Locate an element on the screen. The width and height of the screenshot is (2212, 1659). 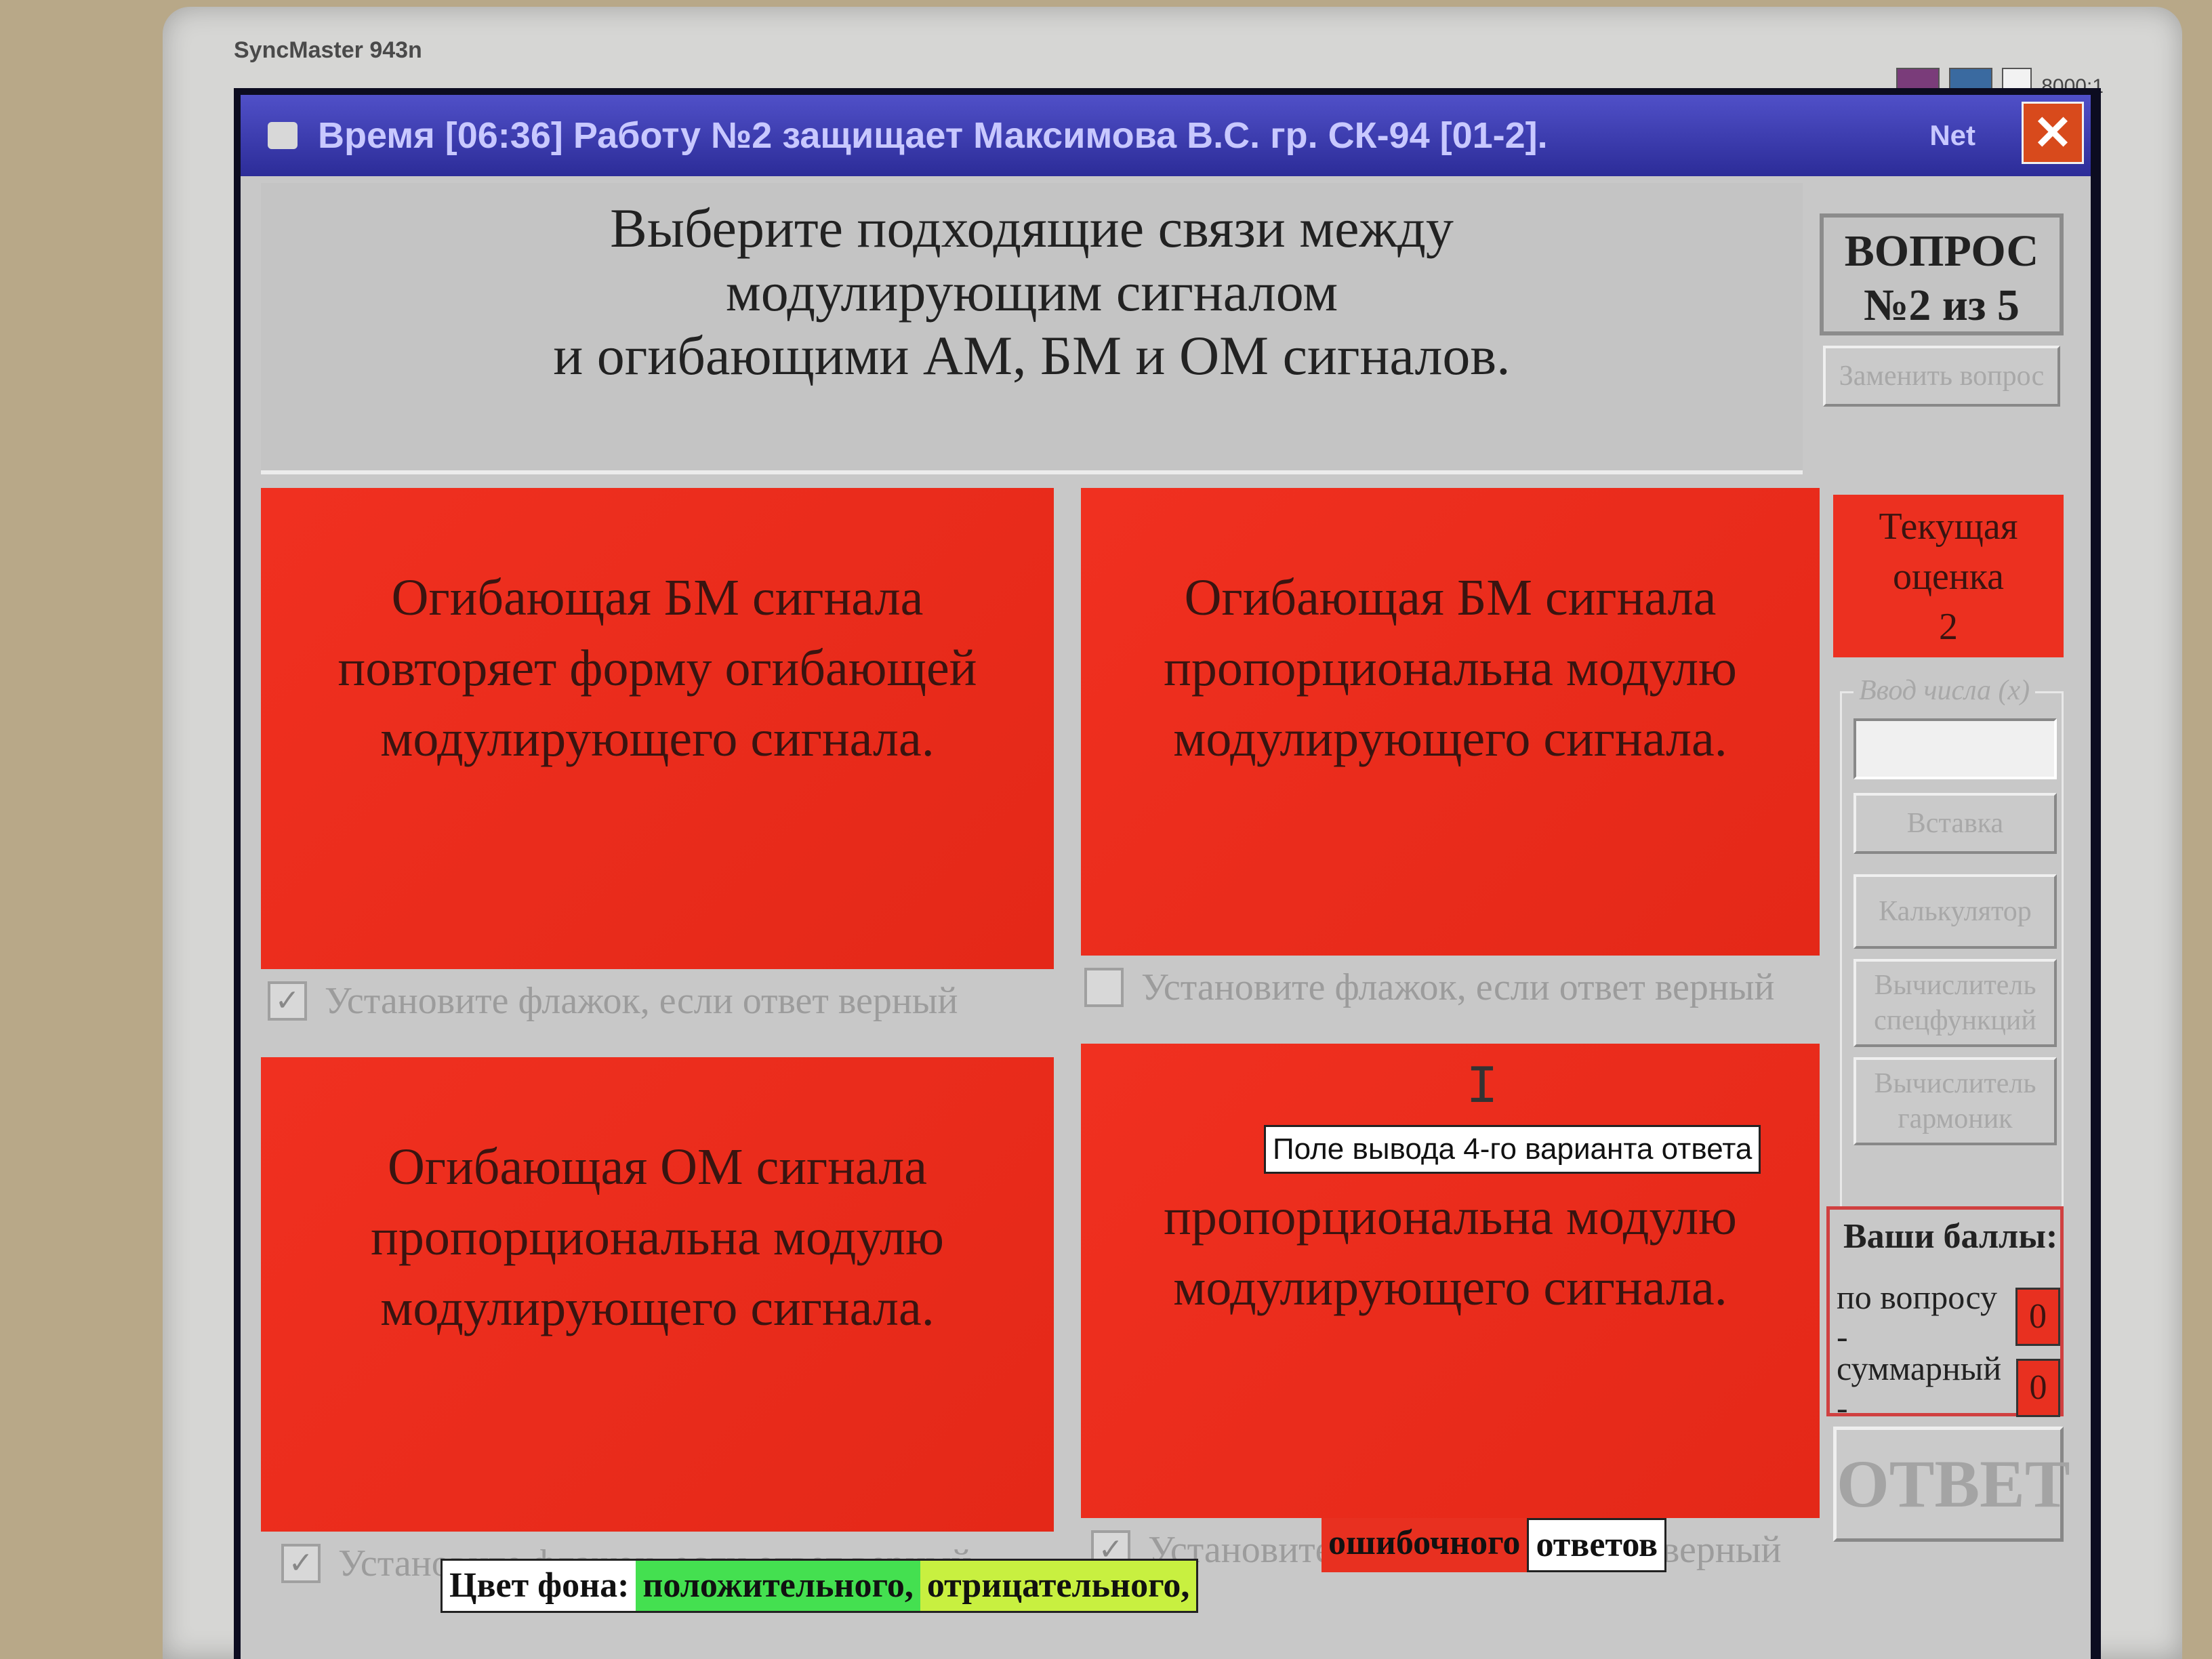
insert-button: Вставка is located at coordinates (1955, 823).